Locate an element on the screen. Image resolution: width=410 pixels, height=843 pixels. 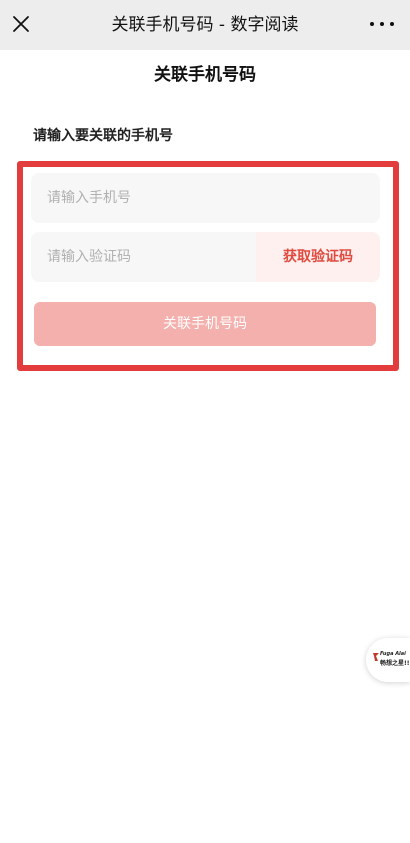
badge-main-text: 畅想之星!! is located at coordinates (395, 663).